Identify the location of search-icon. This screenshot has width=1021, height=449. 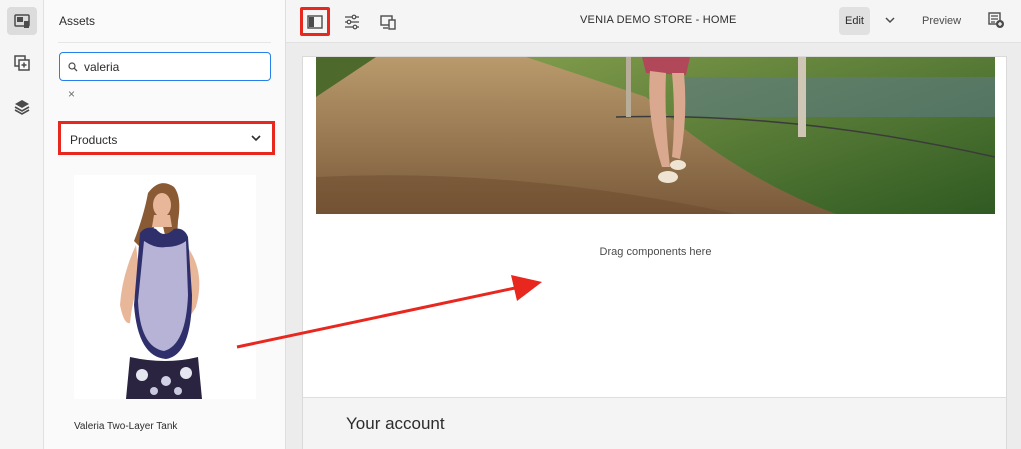
(73, 67).